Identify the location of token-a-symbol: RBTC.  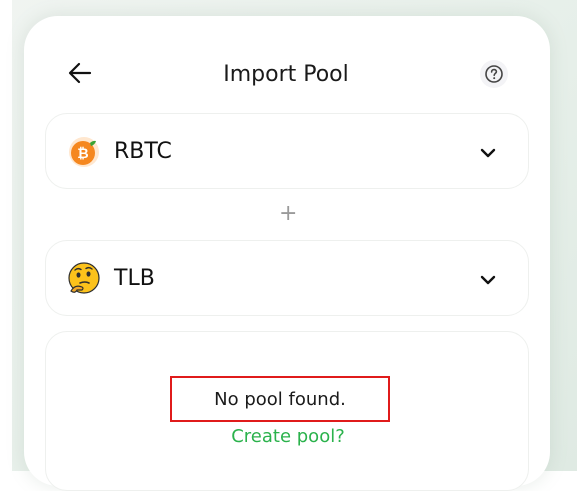
(143, 151).